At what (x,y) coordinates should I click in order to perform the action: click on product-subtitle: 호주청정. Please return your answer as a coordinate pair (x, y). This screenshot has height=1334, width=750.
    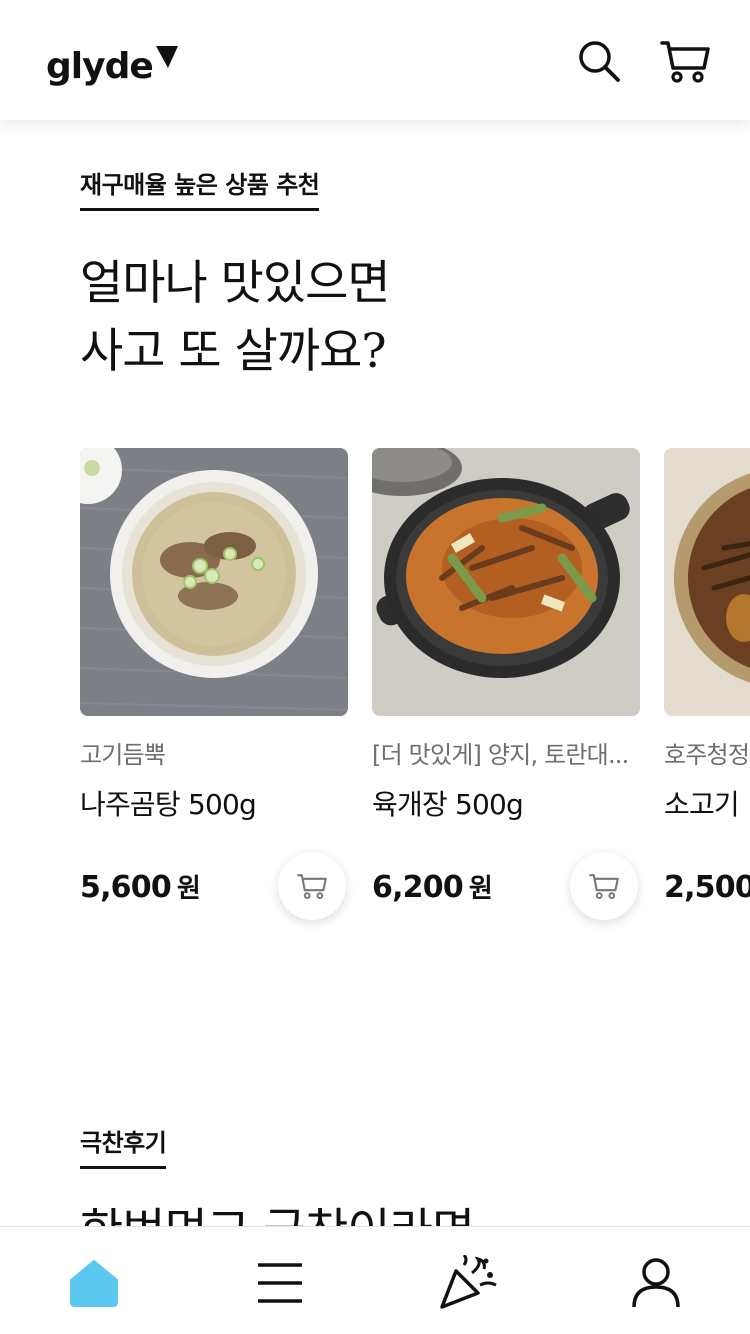
    Looking at the image, I should click on (707, 755).